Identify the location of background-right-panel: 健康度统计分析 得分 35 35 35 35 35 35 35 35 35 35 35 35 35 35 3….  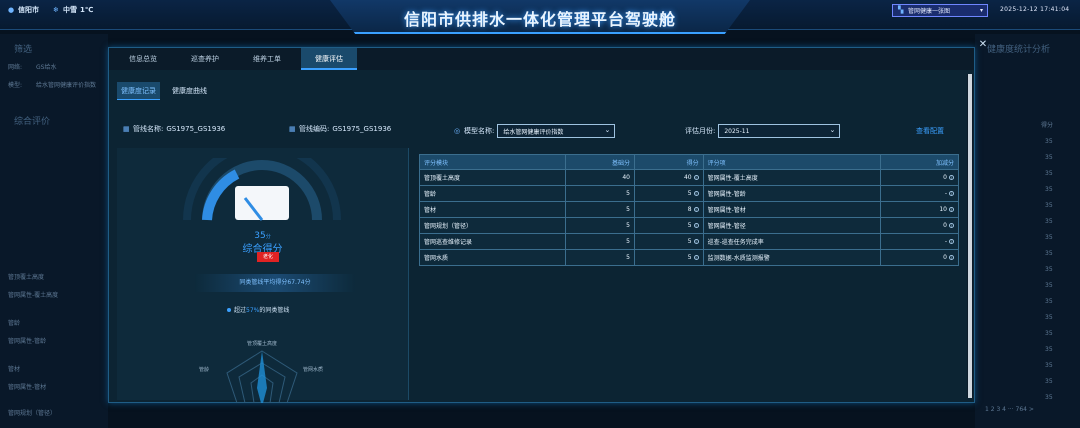
(1027, 231).